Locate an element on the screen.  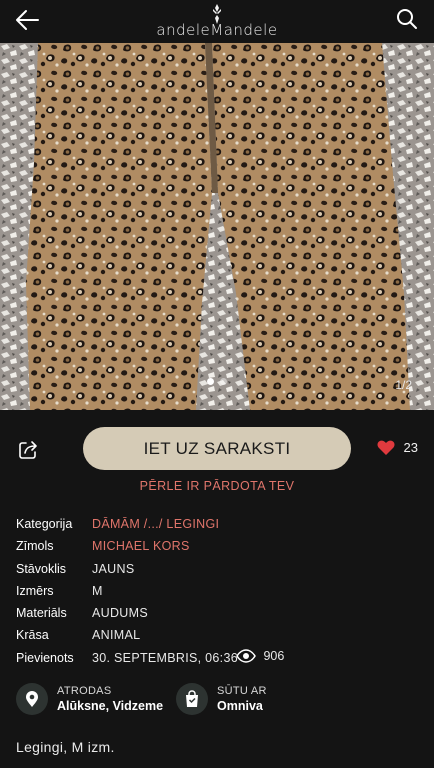
brand-name: andeleMandele is located at coordinates (217, 30).